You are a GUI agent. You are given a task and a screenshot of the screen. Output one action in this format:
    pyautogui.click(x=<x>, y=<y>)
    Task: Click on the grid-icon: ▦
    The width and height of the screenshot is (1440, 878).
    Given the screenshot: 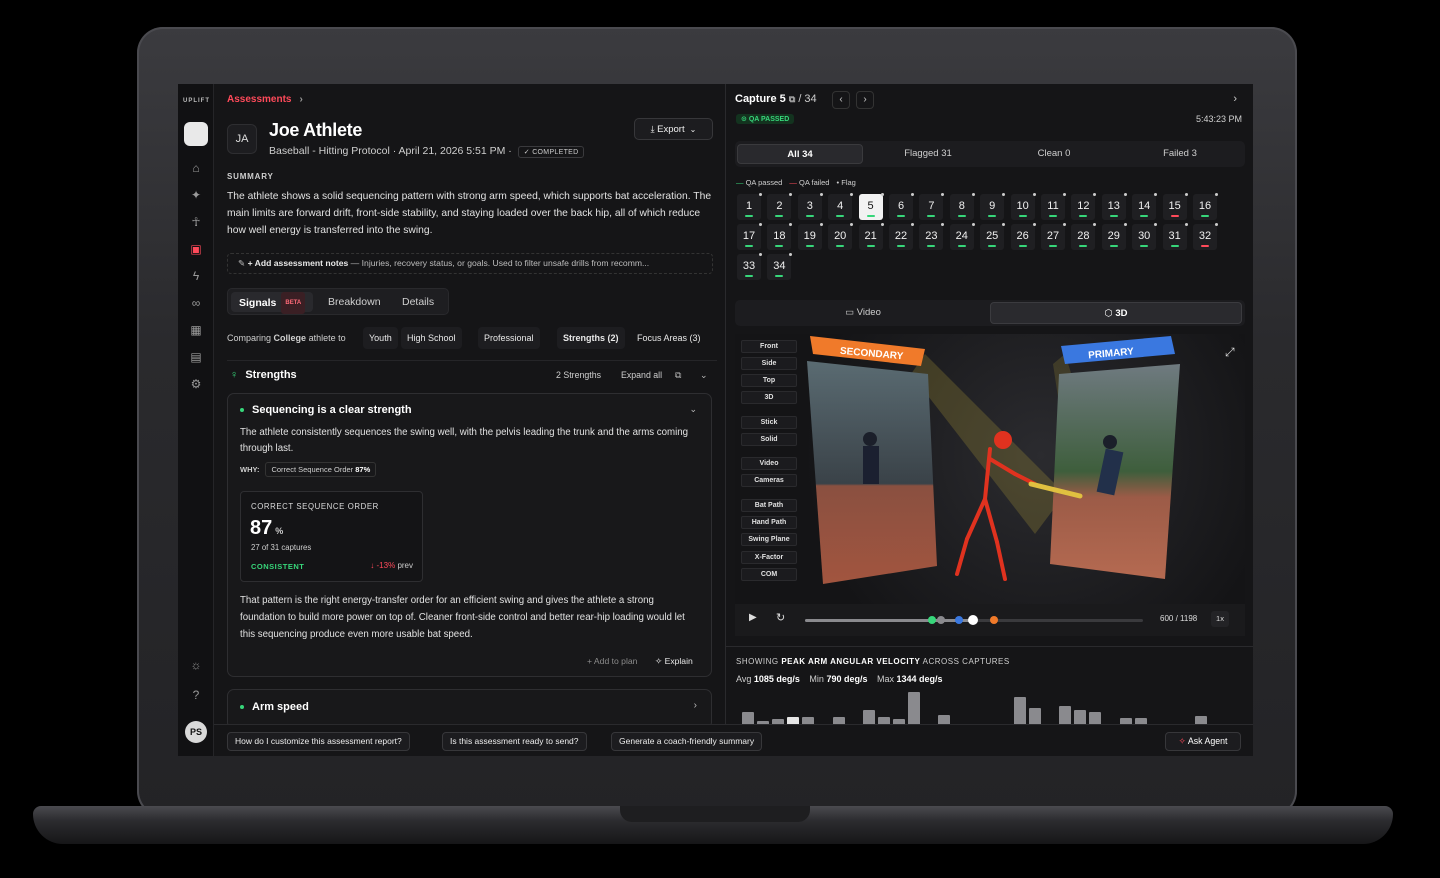 What is the action you would take?
    pyautogui.click(x=196, y=330)
    